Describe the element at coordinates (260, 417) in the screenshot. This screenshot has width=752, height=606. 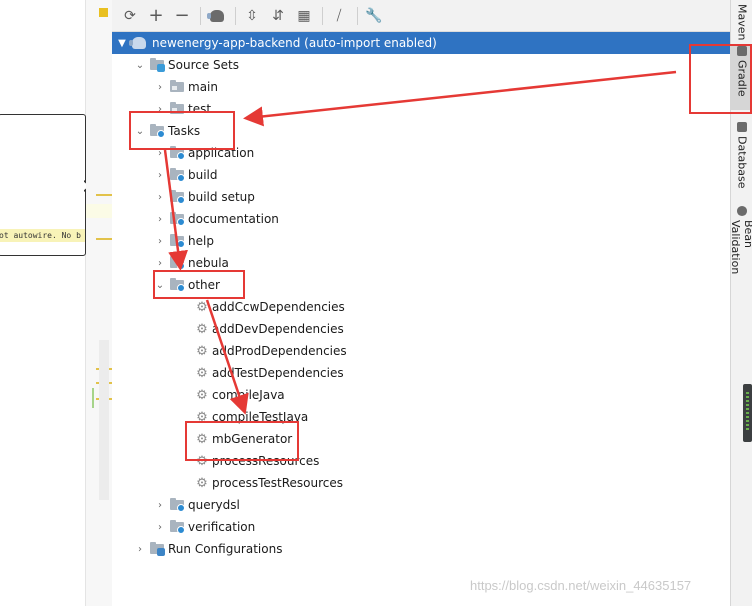
I see `task-label: compileTestJava` at that location.